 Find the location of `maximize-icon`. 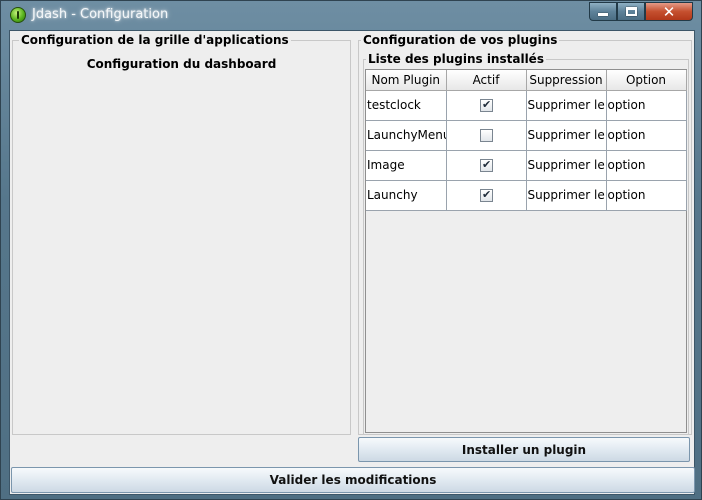

maximize-icon is located at coordinates (631, 11).